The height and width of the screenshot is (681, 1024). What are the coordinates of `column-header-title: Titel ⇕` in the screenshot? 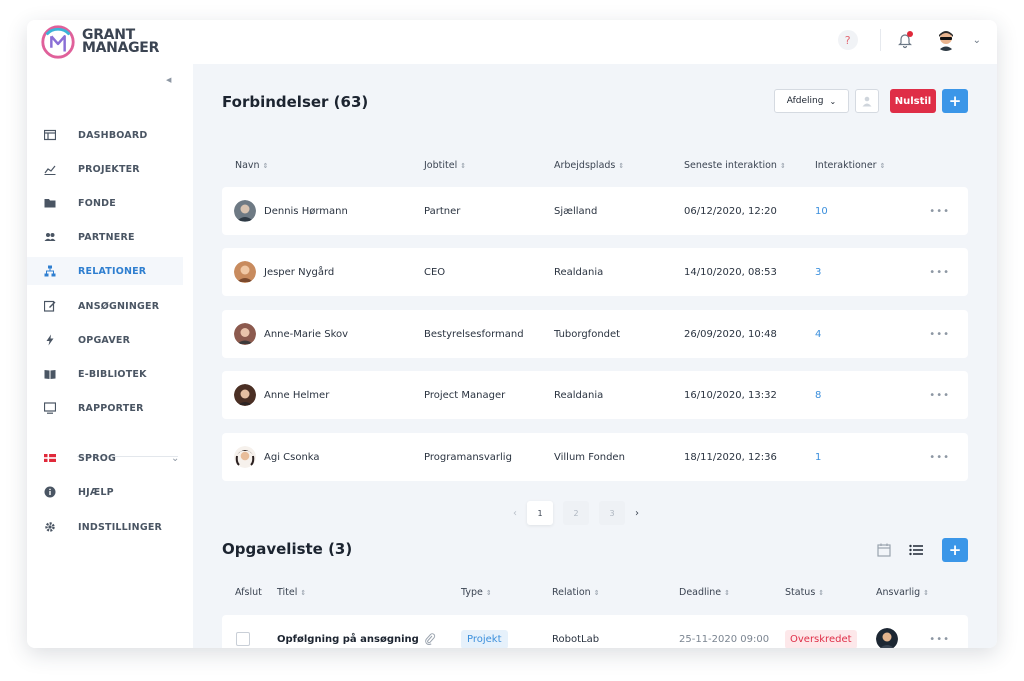 It's located at (291, 592).